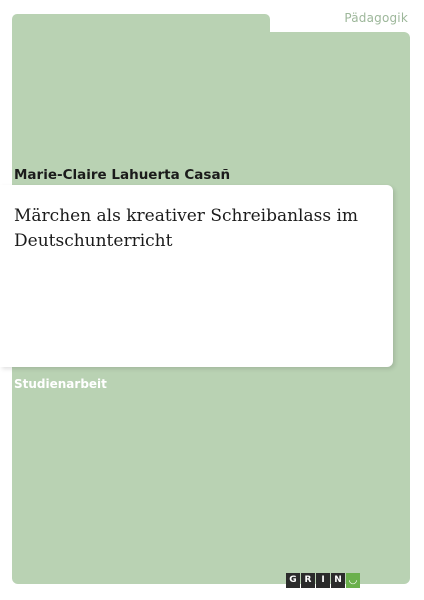 Image resolution: width=424 pixels, height=600 pixels. I want to click on grin-logo: G R I N ◡, so click(323, 580).